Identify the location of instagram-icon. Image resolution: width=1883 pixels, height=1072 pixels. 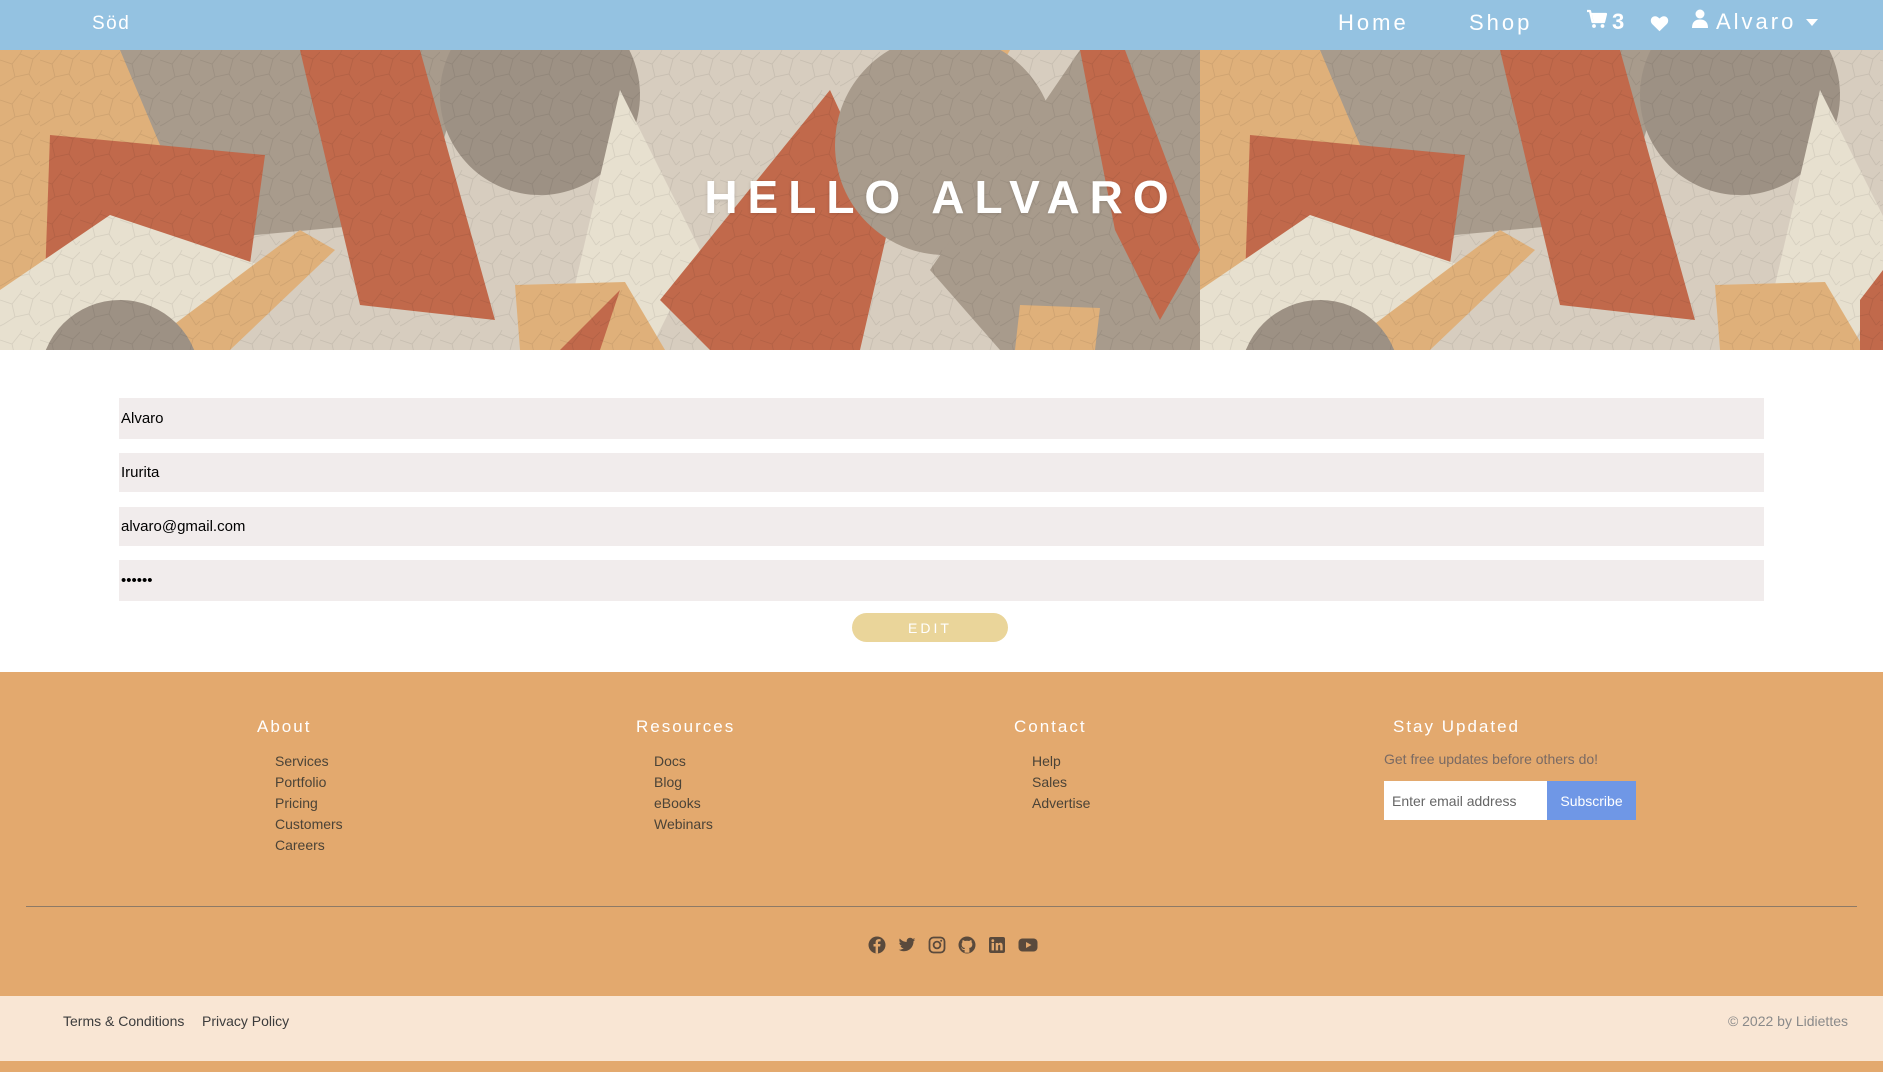
(937, 945).